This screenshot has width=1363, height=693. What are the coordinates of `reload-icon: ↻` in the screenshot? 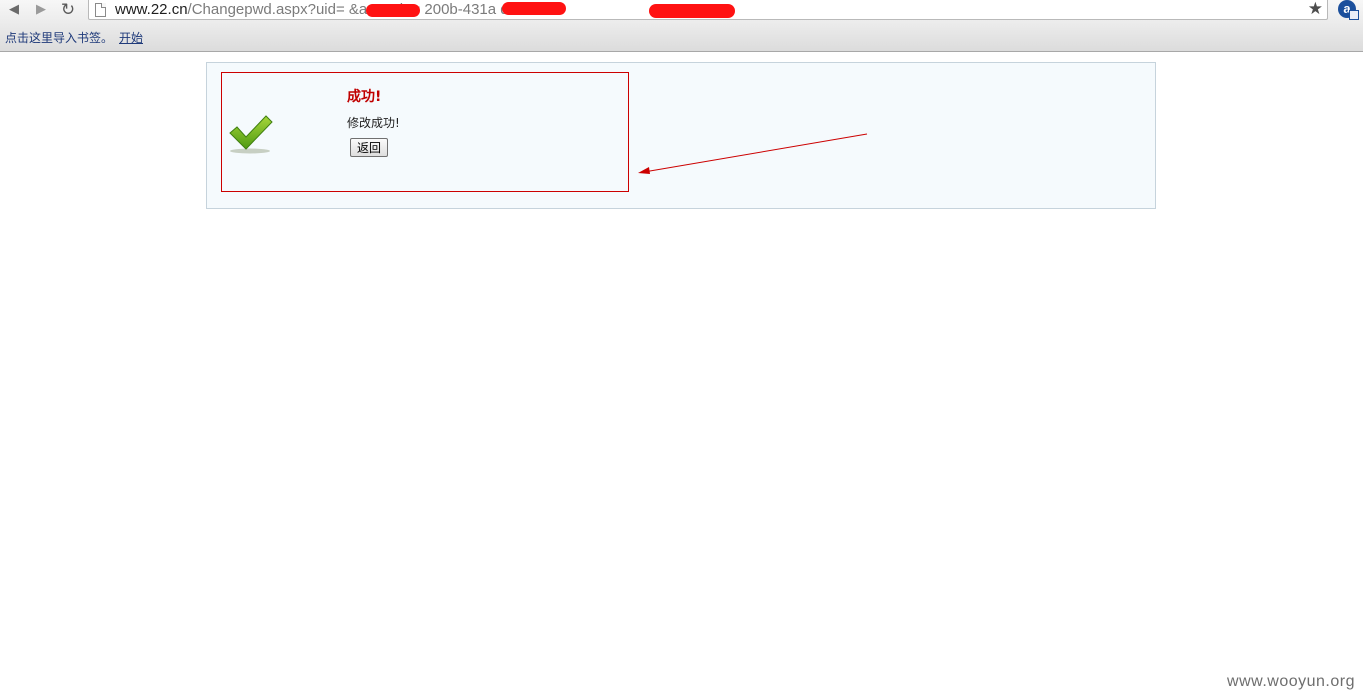 It's located at (68, 10).